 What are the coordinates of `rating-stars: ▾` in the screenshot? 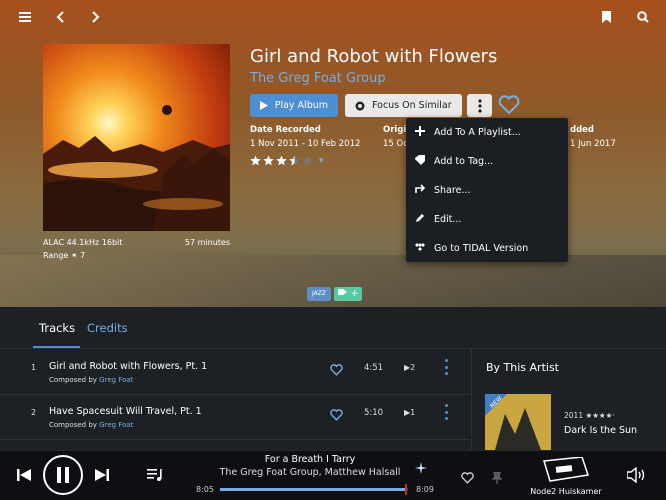 It's located at (287, 160).